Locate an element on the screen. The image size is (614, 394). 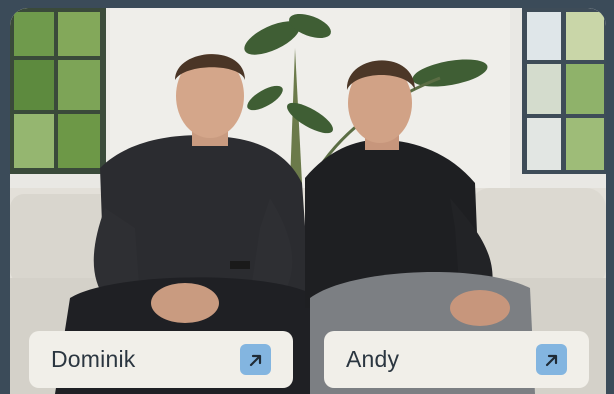
person-name-dominik: Dominik is located at coordinates (93, 359).